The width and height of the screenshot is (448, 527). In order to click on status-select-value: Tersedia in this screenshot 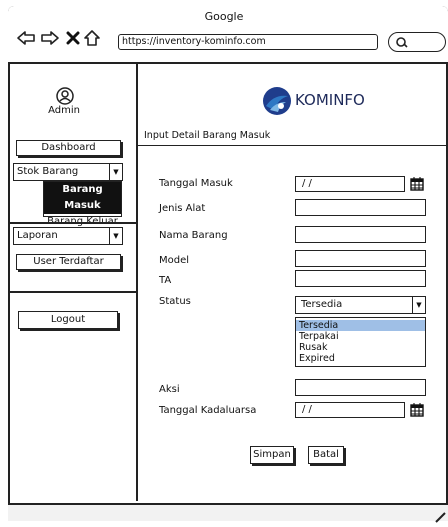, I will do `click(322, 304)`.